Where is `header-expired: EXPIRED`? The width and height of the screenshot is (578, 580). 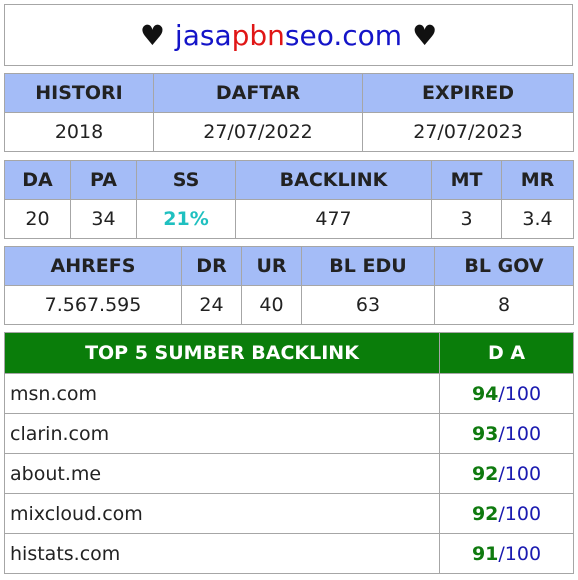
header-expired: EXPIRED is located at coordinates (468, 93).